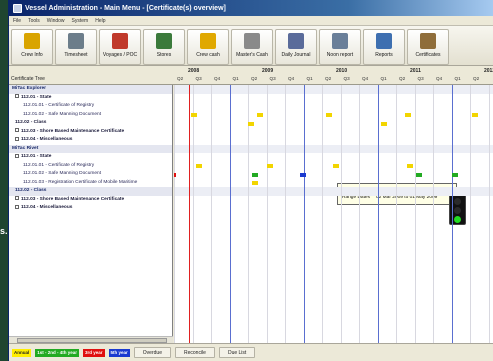  I want to click on side-label: s., so click(4, 231).